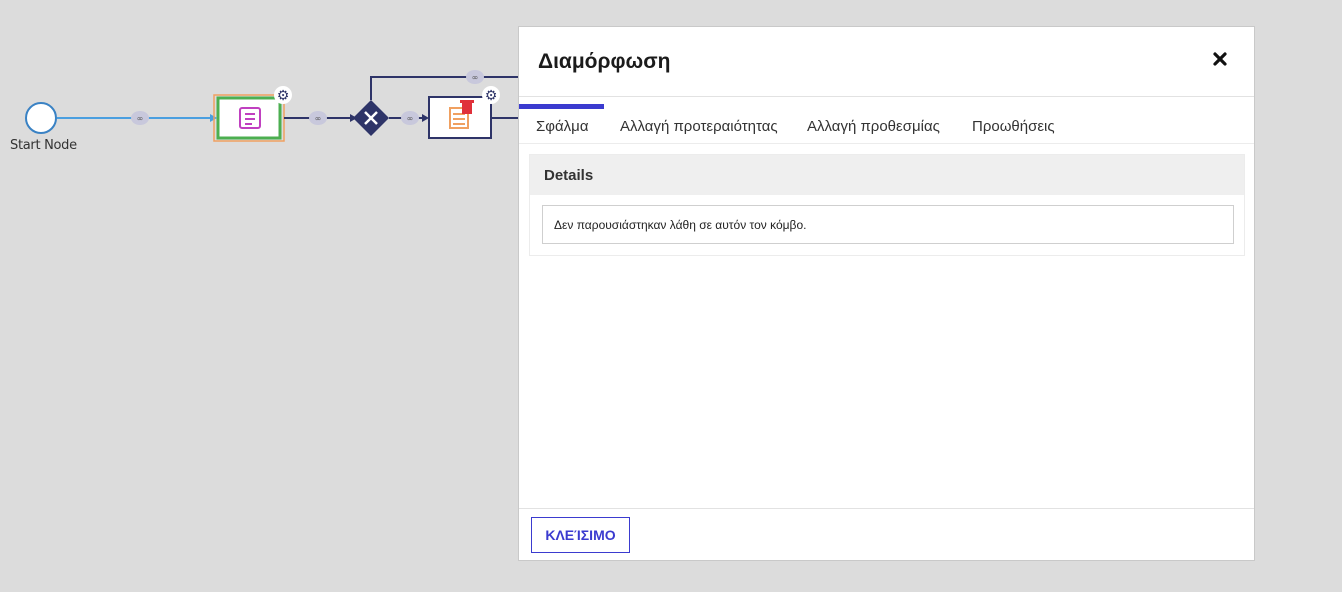  What do you see at coordinates (43, 145) in the screenshot?
I see `start-node-label: Start Node` at bounding box center [43, 145].